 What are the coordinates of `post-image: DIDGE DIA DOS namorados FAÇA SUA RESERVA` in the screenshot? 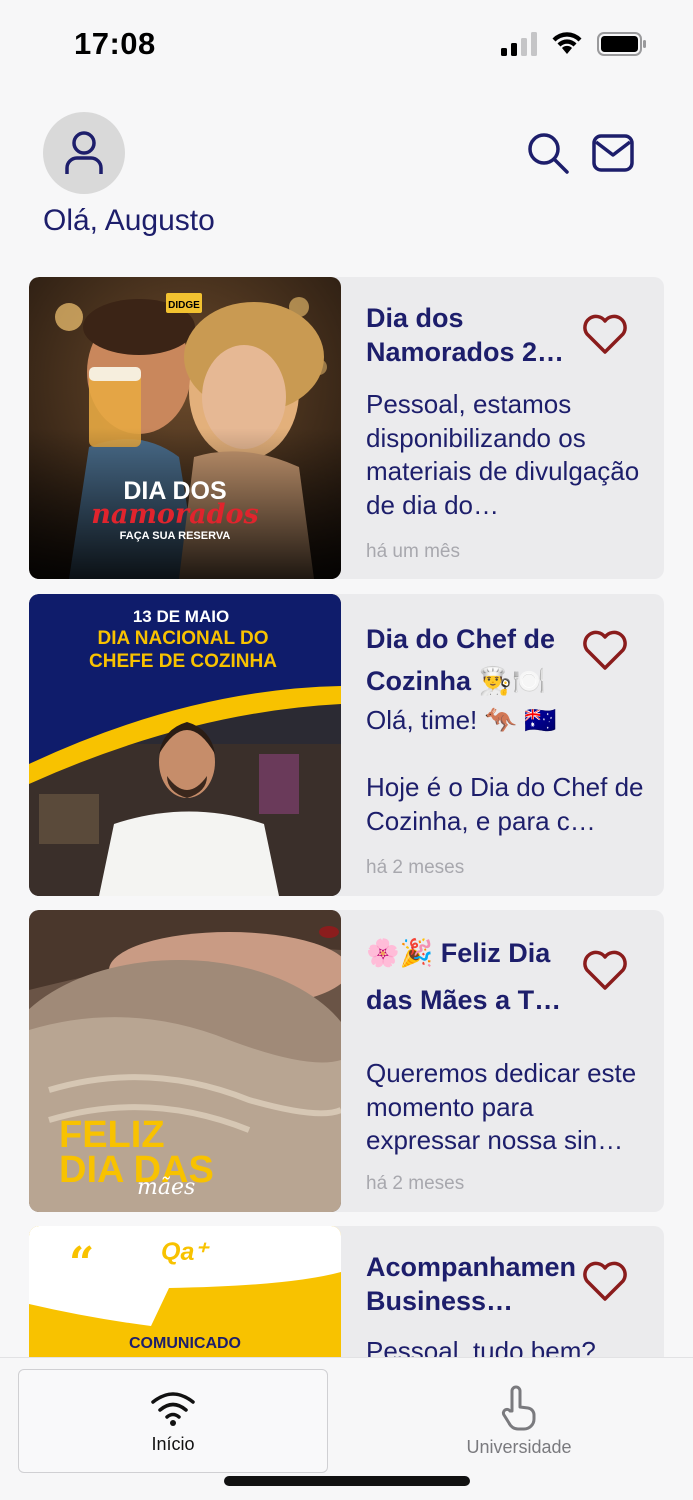 It's located at (185, 428).